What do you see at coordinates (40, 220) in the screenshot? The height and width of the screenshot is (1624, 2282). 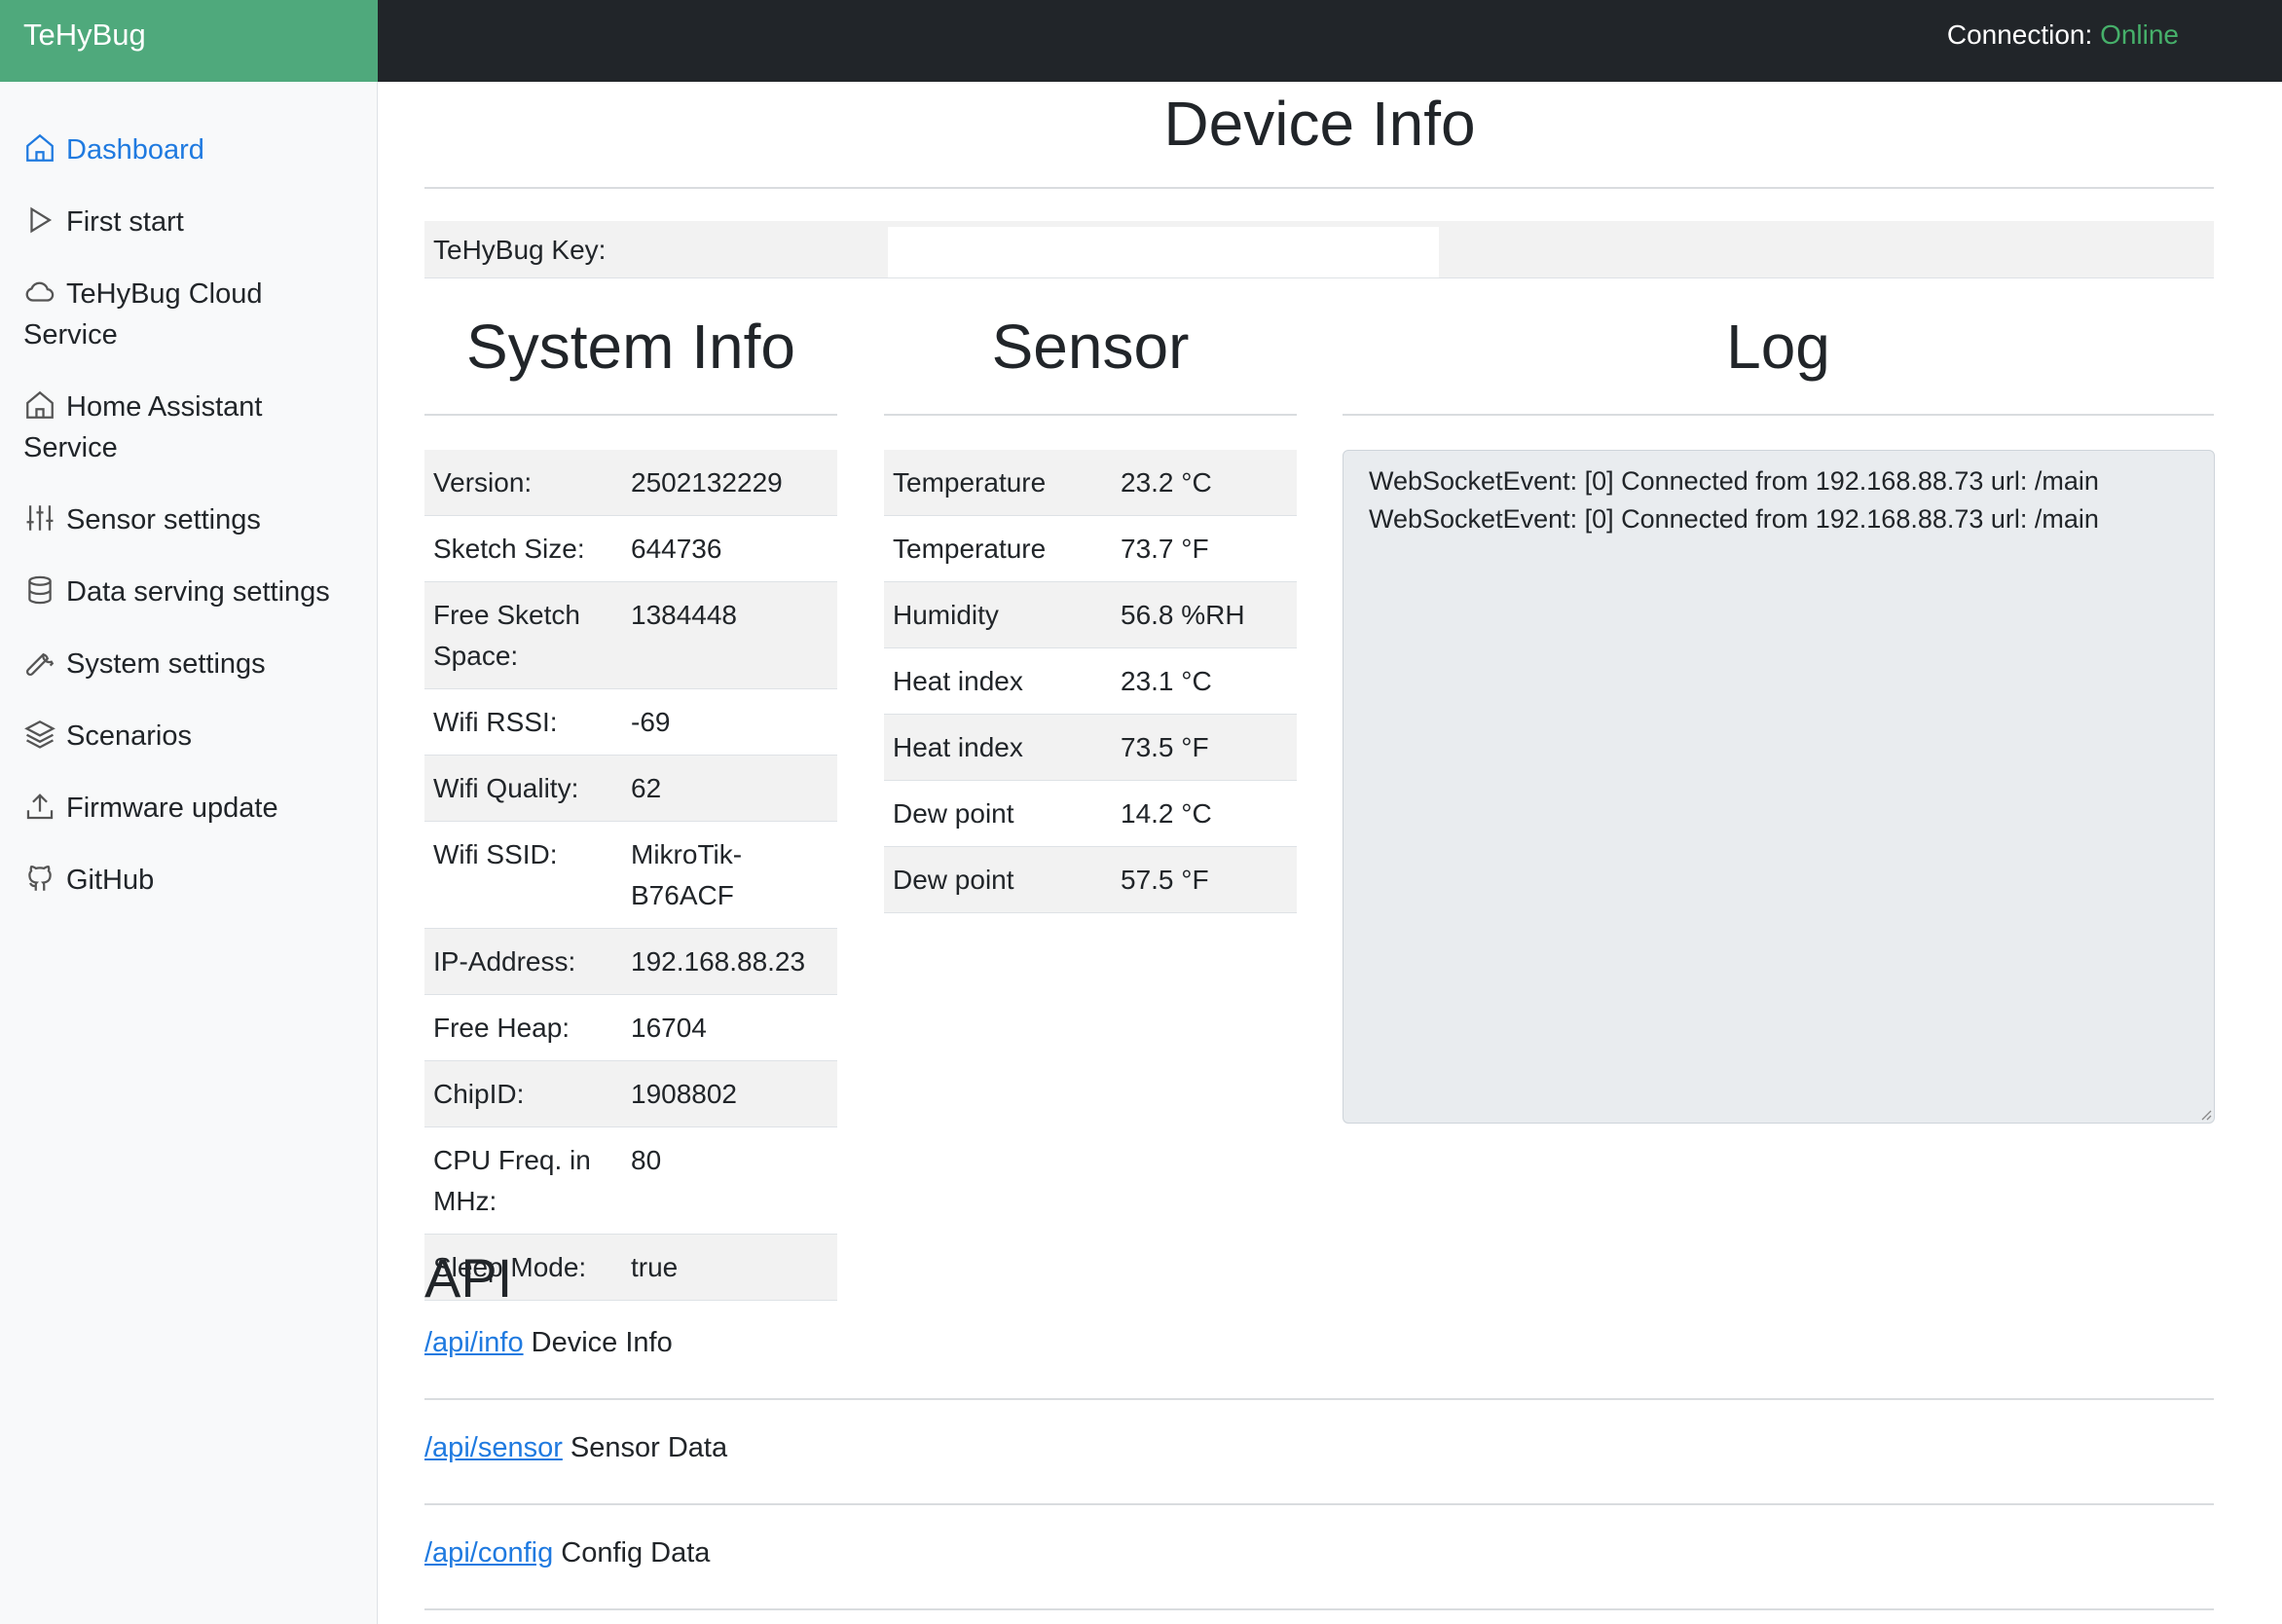 I see `play-icon` at bounding box center [40, 220].